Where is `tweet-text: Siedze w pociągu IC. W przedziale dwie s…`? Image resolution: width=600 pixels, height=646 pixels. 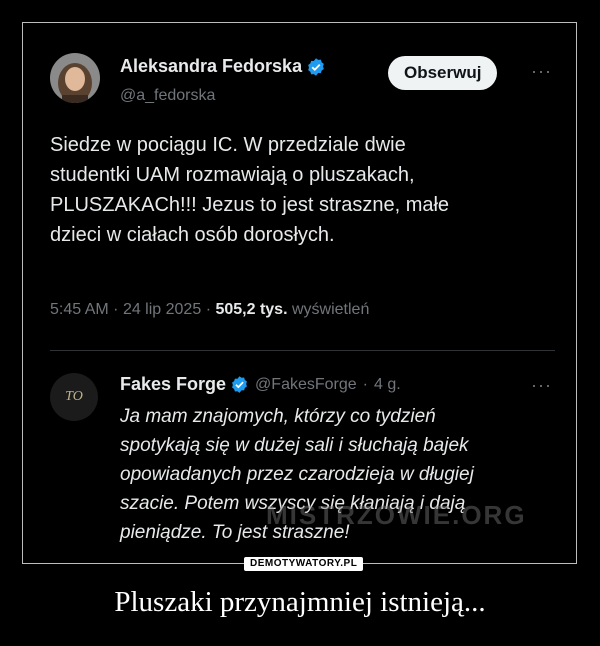 tweet-text: Siedze w pociągu IC. W przedziale dwie s… is located at coordinates (250, 190).